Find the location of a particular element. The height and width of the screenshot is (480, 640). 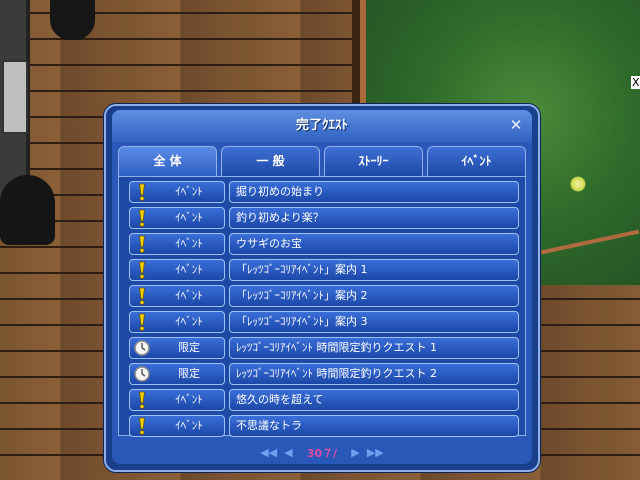

quest-row: ｲﾍﾞﾝﾄ 「ﾚｯﾂｺﾞｰｺﾘｱｲﾍﾞﾝﾄ」案内 2 is located at coordinates (322, 296).